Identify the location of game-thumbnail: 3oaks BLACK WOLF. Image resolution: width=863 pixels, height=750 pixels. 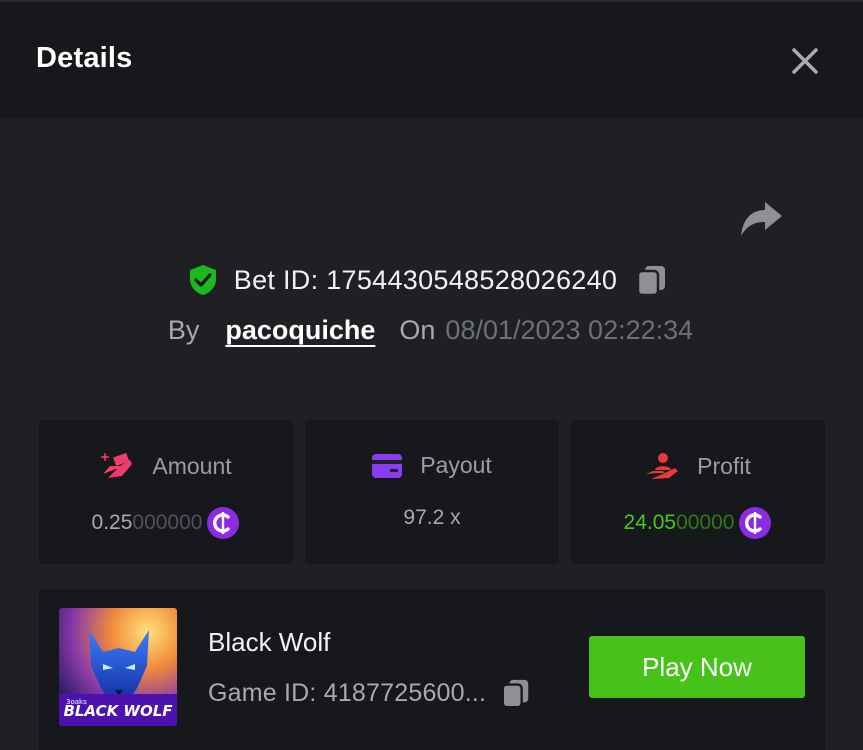
(118, 667).